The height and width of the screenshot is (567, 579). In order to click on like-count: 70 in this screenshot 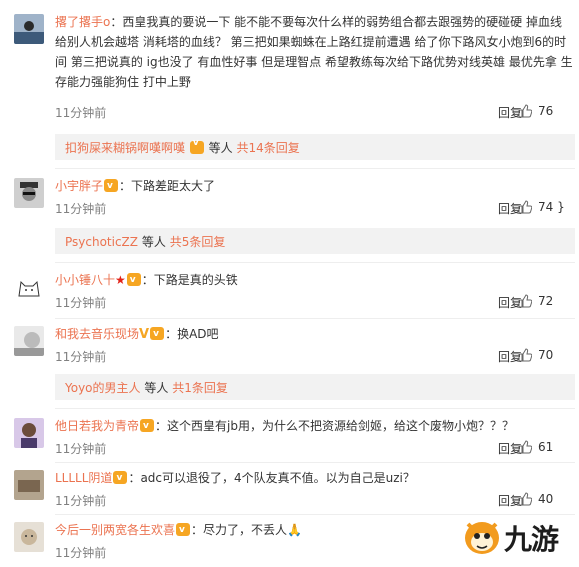, I will do `click(546, 355)`.